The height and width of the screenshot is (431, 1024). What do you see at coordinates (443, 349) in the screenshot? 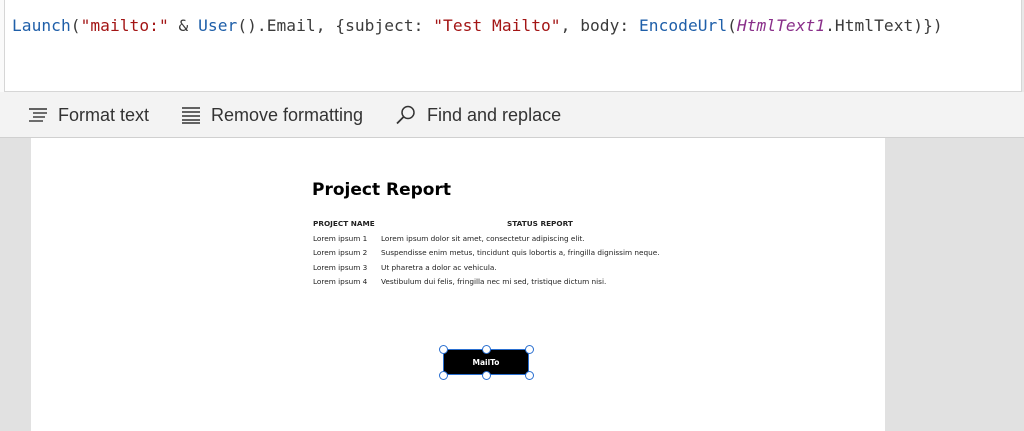
I see `resize-handle-top-left` at bounding box center [443, 349].